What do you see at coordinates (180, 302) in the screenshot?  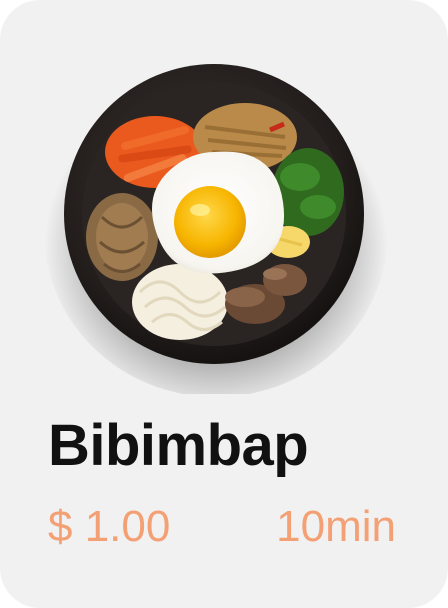 I see `noodles-topping` at bounding box center [180, 302].